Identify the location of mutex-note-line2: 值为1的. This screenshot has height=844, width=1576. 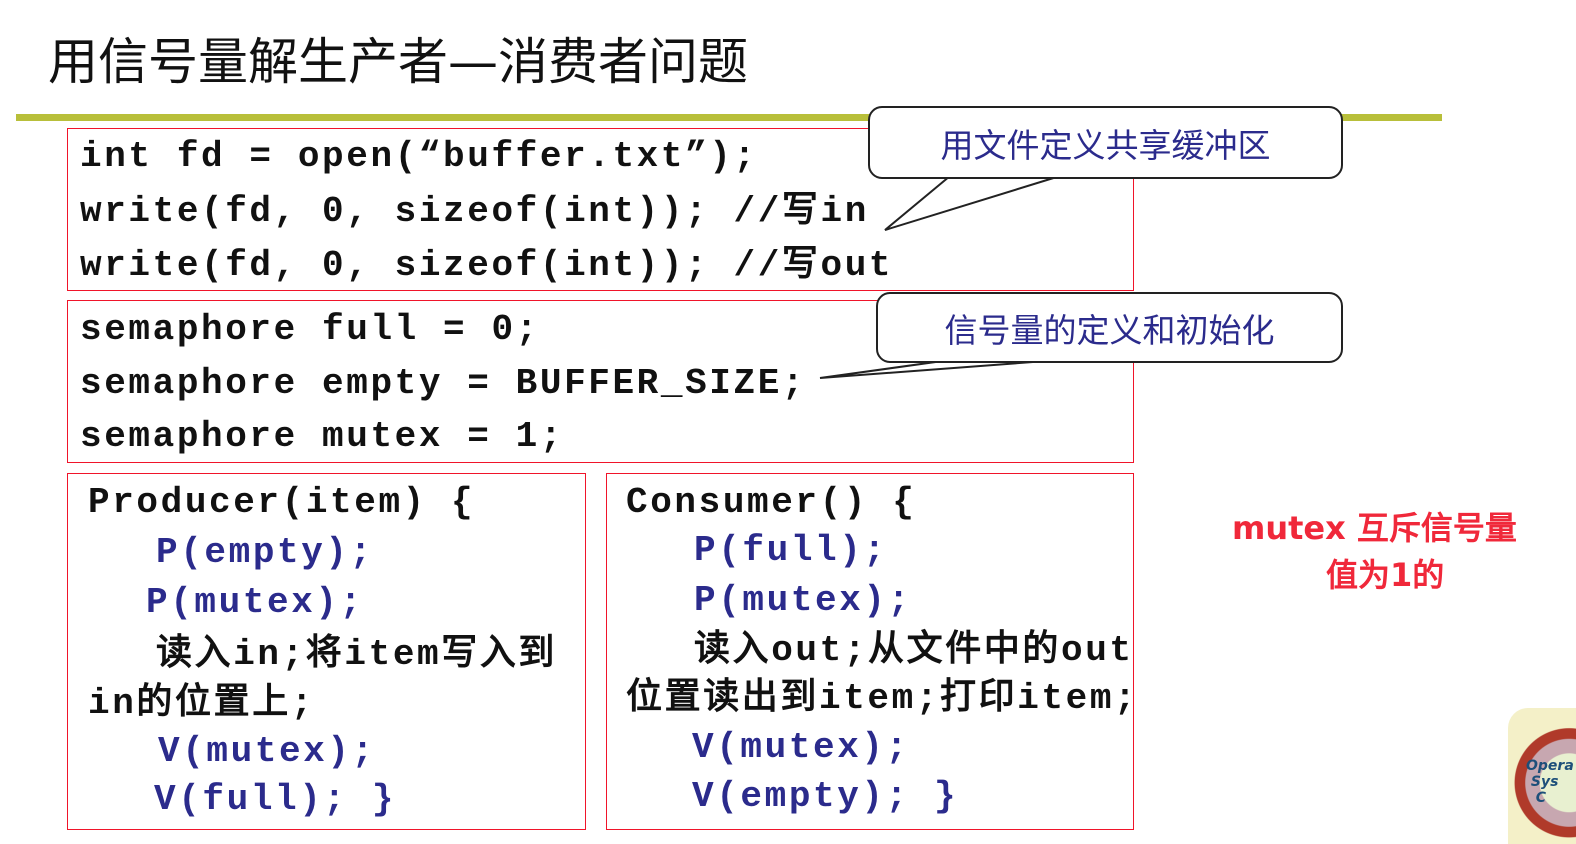
(1385, 575).